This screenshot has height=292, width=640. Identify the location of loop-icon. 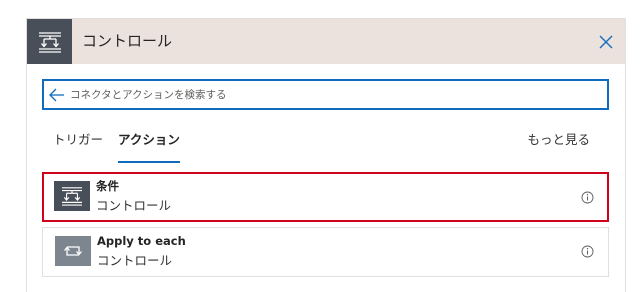
(73, 251).